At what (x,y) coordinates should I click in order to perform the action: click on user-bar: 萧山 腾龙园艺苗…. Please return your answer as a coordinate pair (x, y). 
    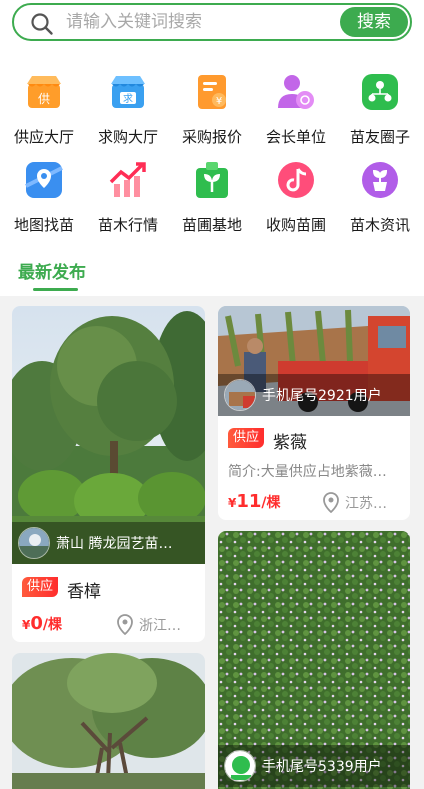
    Looking at the image, I should click on (108, 543).